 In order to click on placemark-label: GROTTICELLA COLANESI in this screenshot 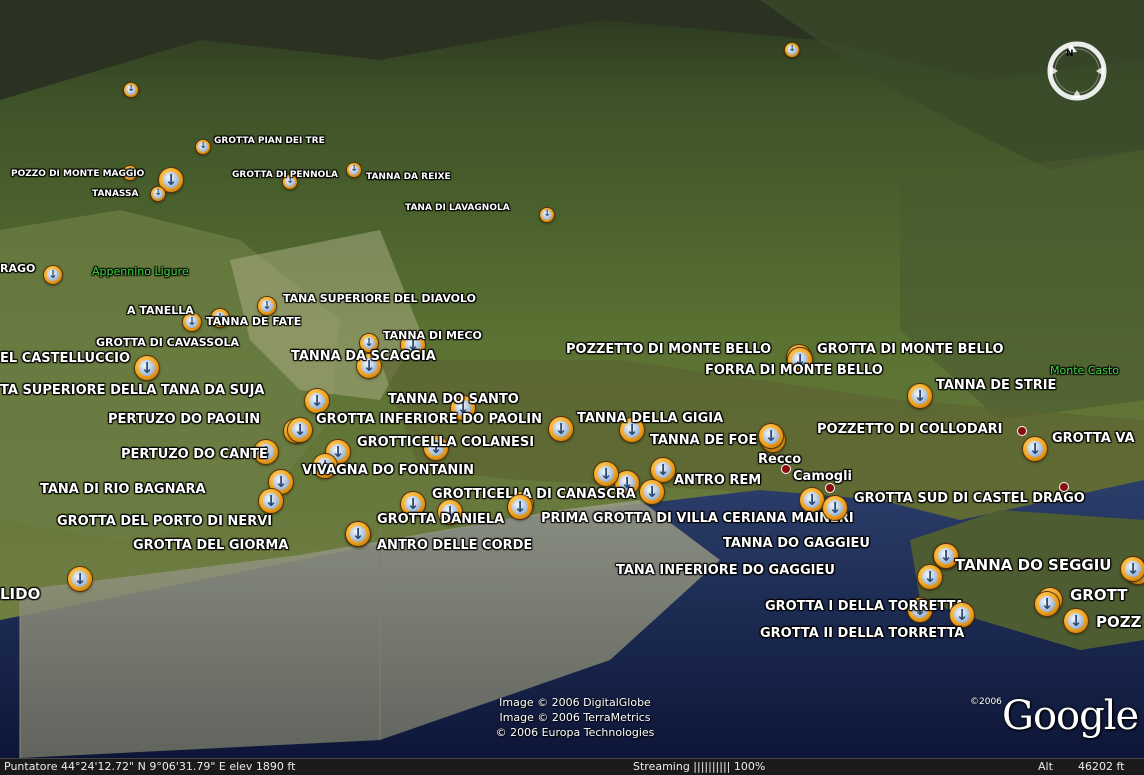, I will do `click(445, 442)`.